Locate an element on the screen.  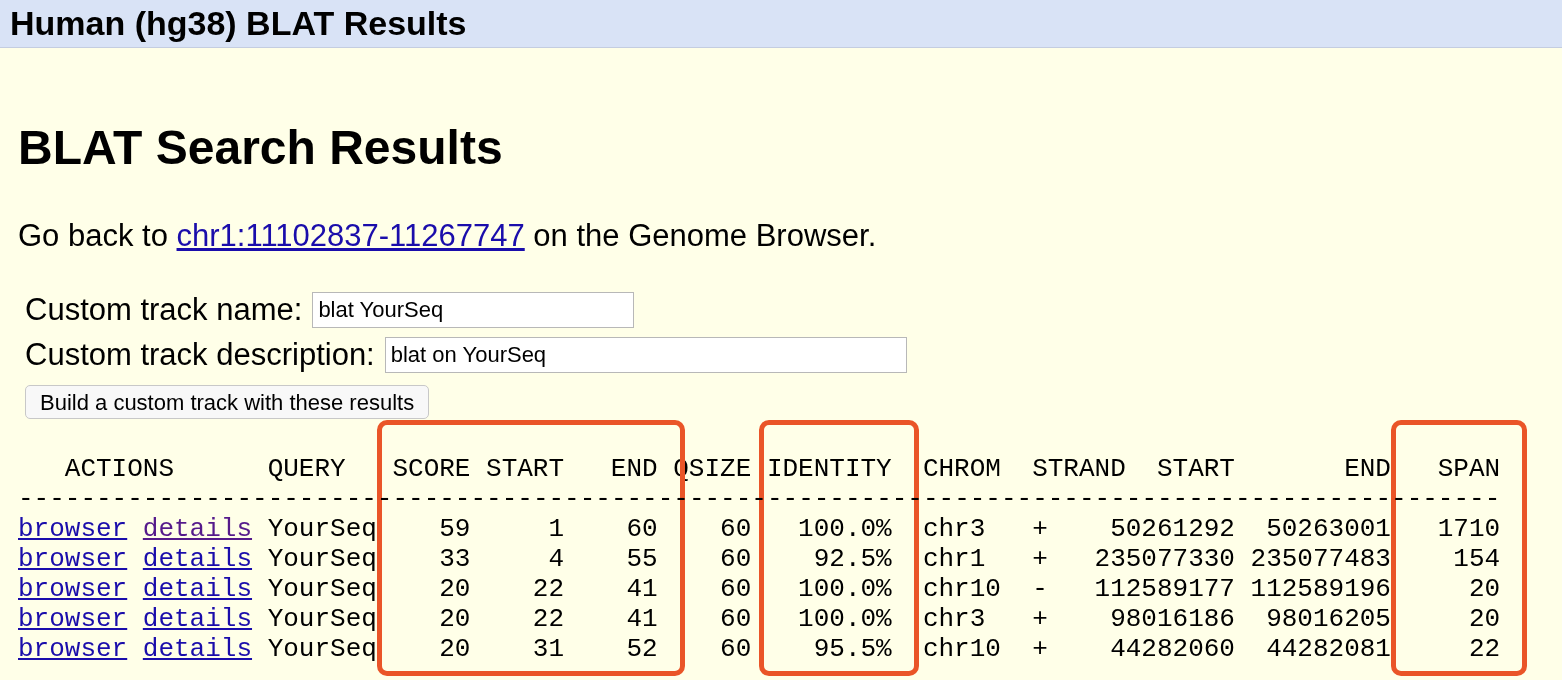
table-cell: 44282081 is located at coordinates (1328, 649).